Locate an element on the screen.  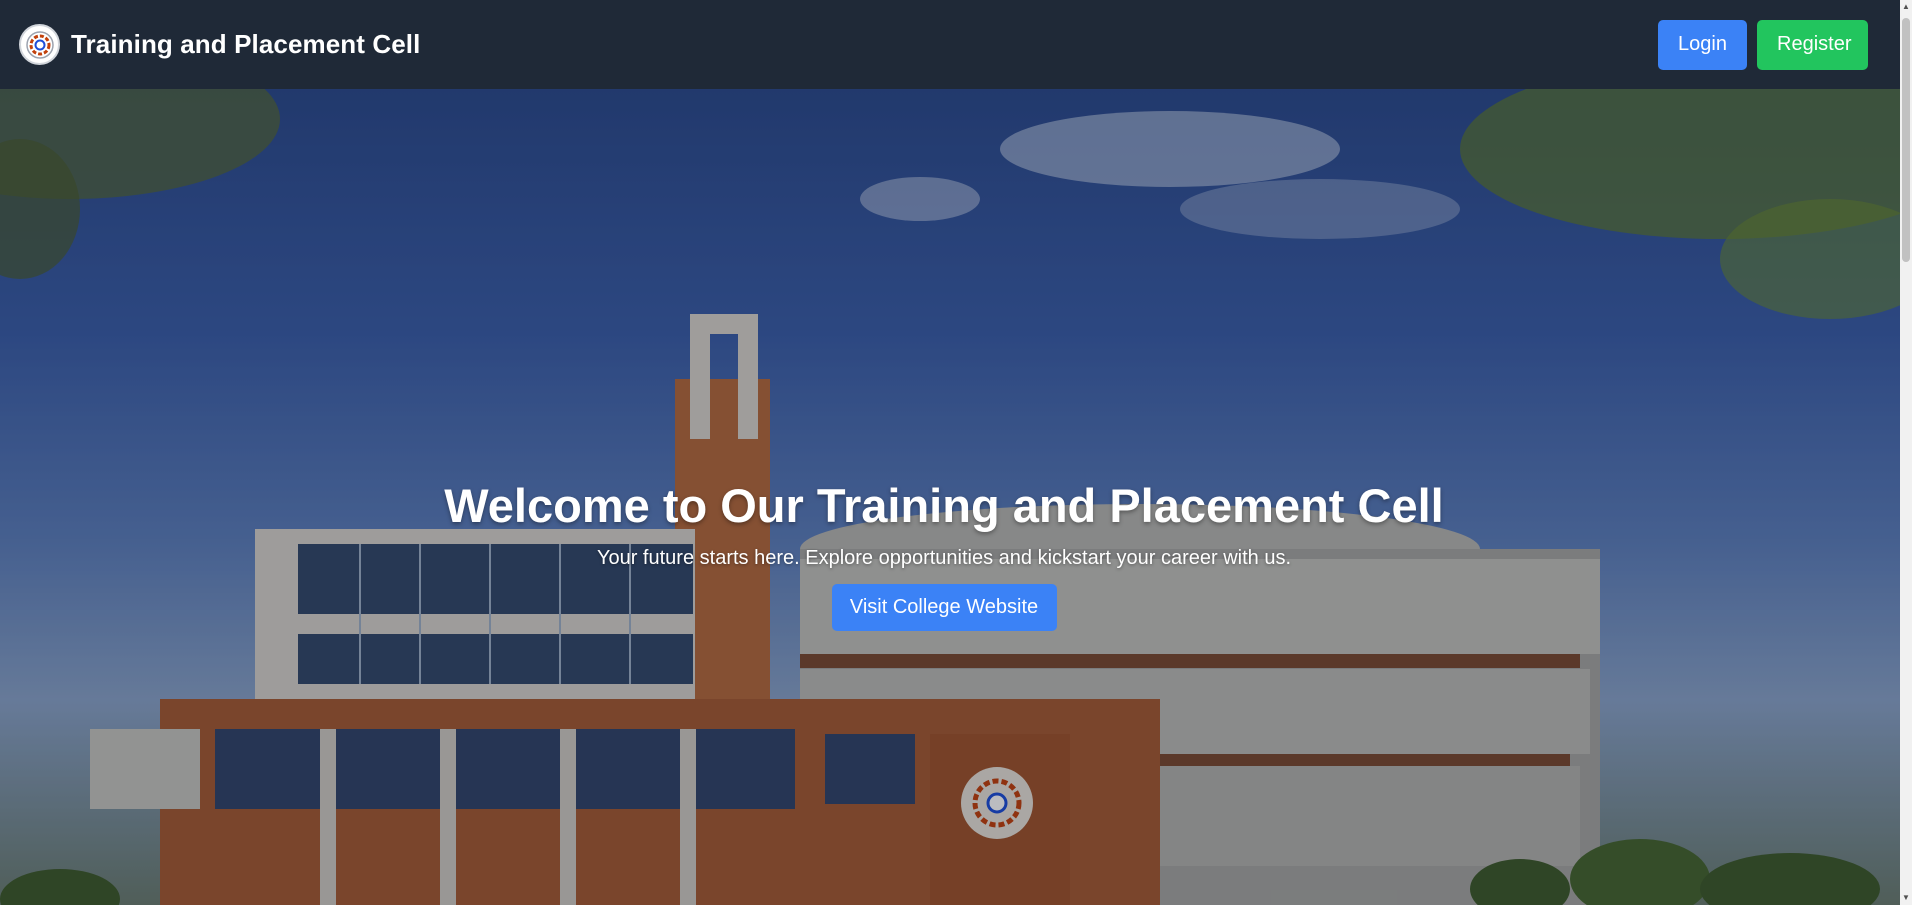
login-button: Login is located at coordinates (1702, 44).